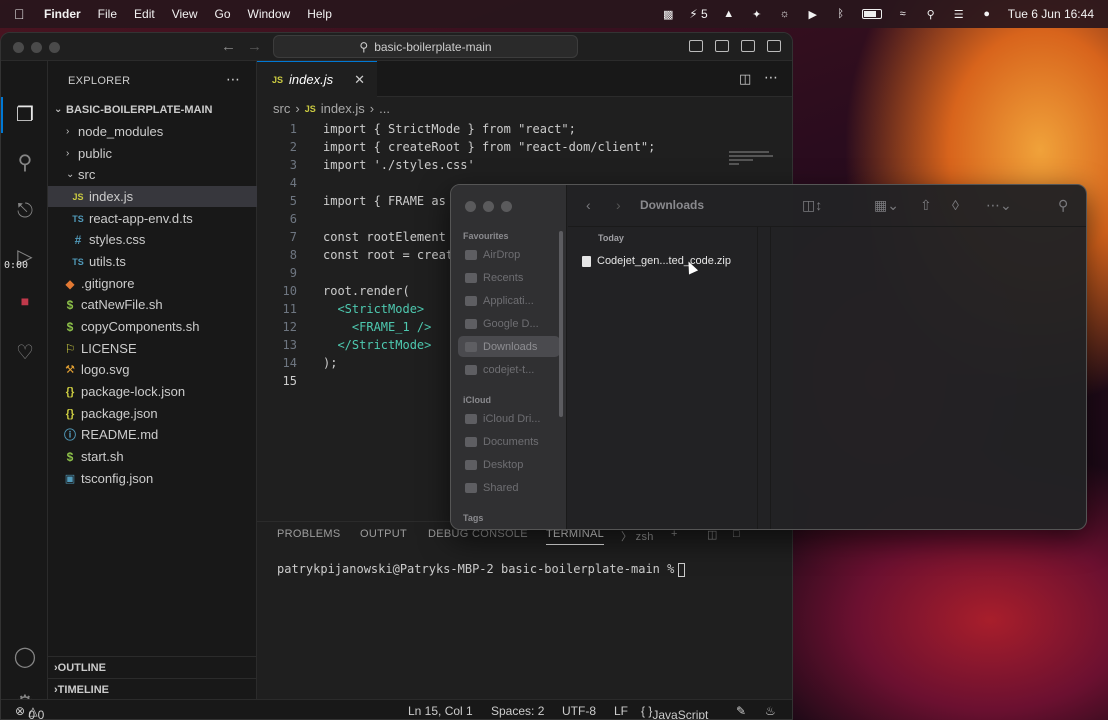  I want to click on sidebar-scrollbar, so click(561, 324).